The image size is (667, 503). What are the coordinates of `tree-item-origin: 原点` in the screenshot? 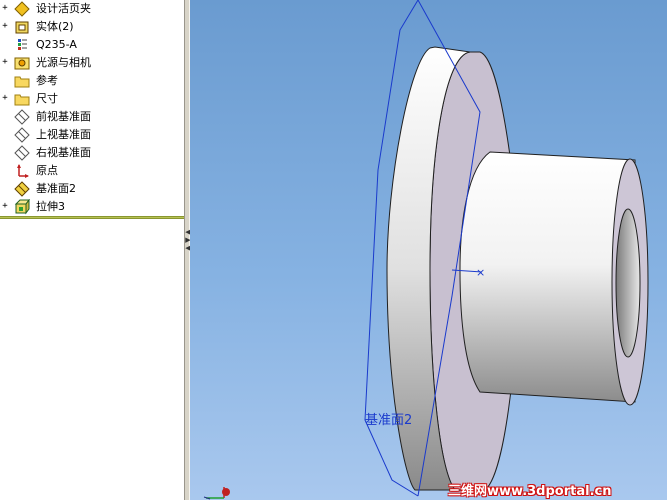 It's located at (92, 171).